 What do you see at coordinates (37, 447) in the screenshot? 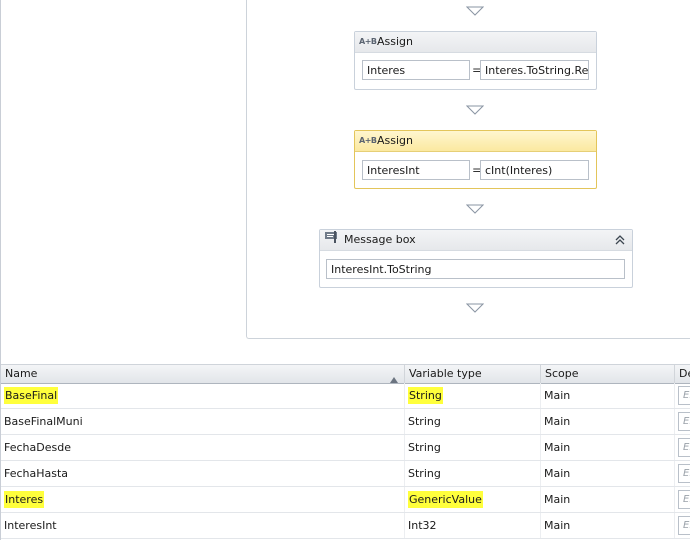
I see `variable-name-cell-text: FechaDesde` at bounding box center [37, 447].